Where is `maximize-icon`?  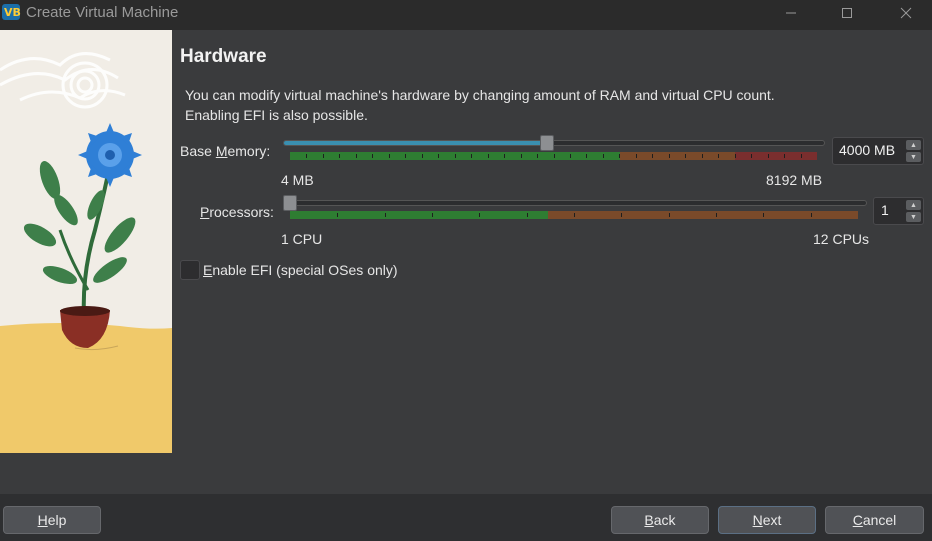 maximize-icon is located at coordinates (847, 13).